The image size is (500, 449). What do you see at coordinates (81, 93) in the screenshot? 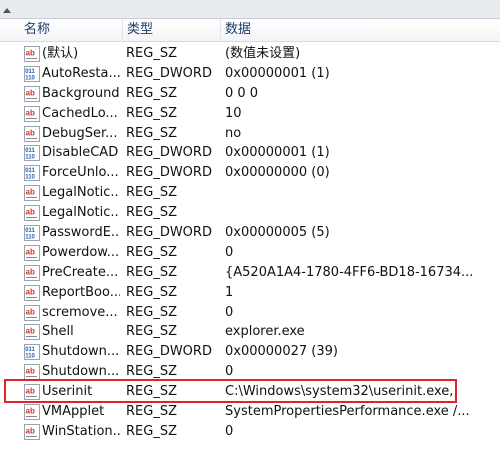
I see `value-name: Background` at bounding box center [81, 93].